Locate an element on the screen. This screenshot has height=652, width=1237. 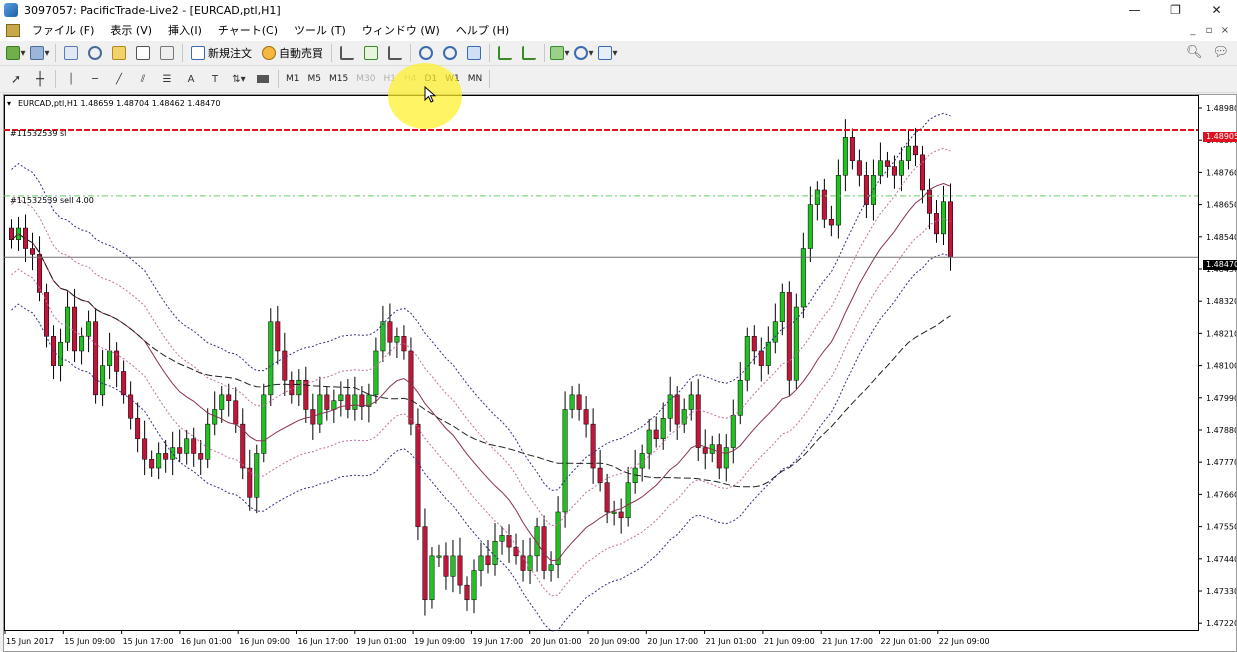
arrows-icon: ⇅▾ is located at coordinates (239, 79).